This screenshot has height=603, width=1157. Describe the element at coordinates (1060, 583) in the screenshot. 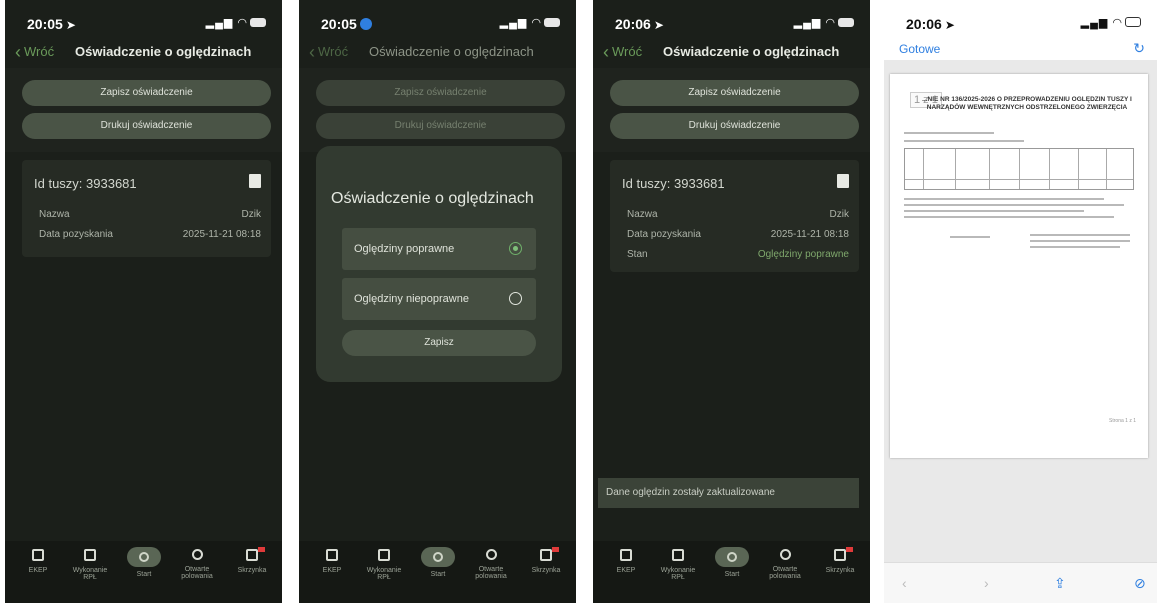

I see `share-icon: ⇪` at that location.